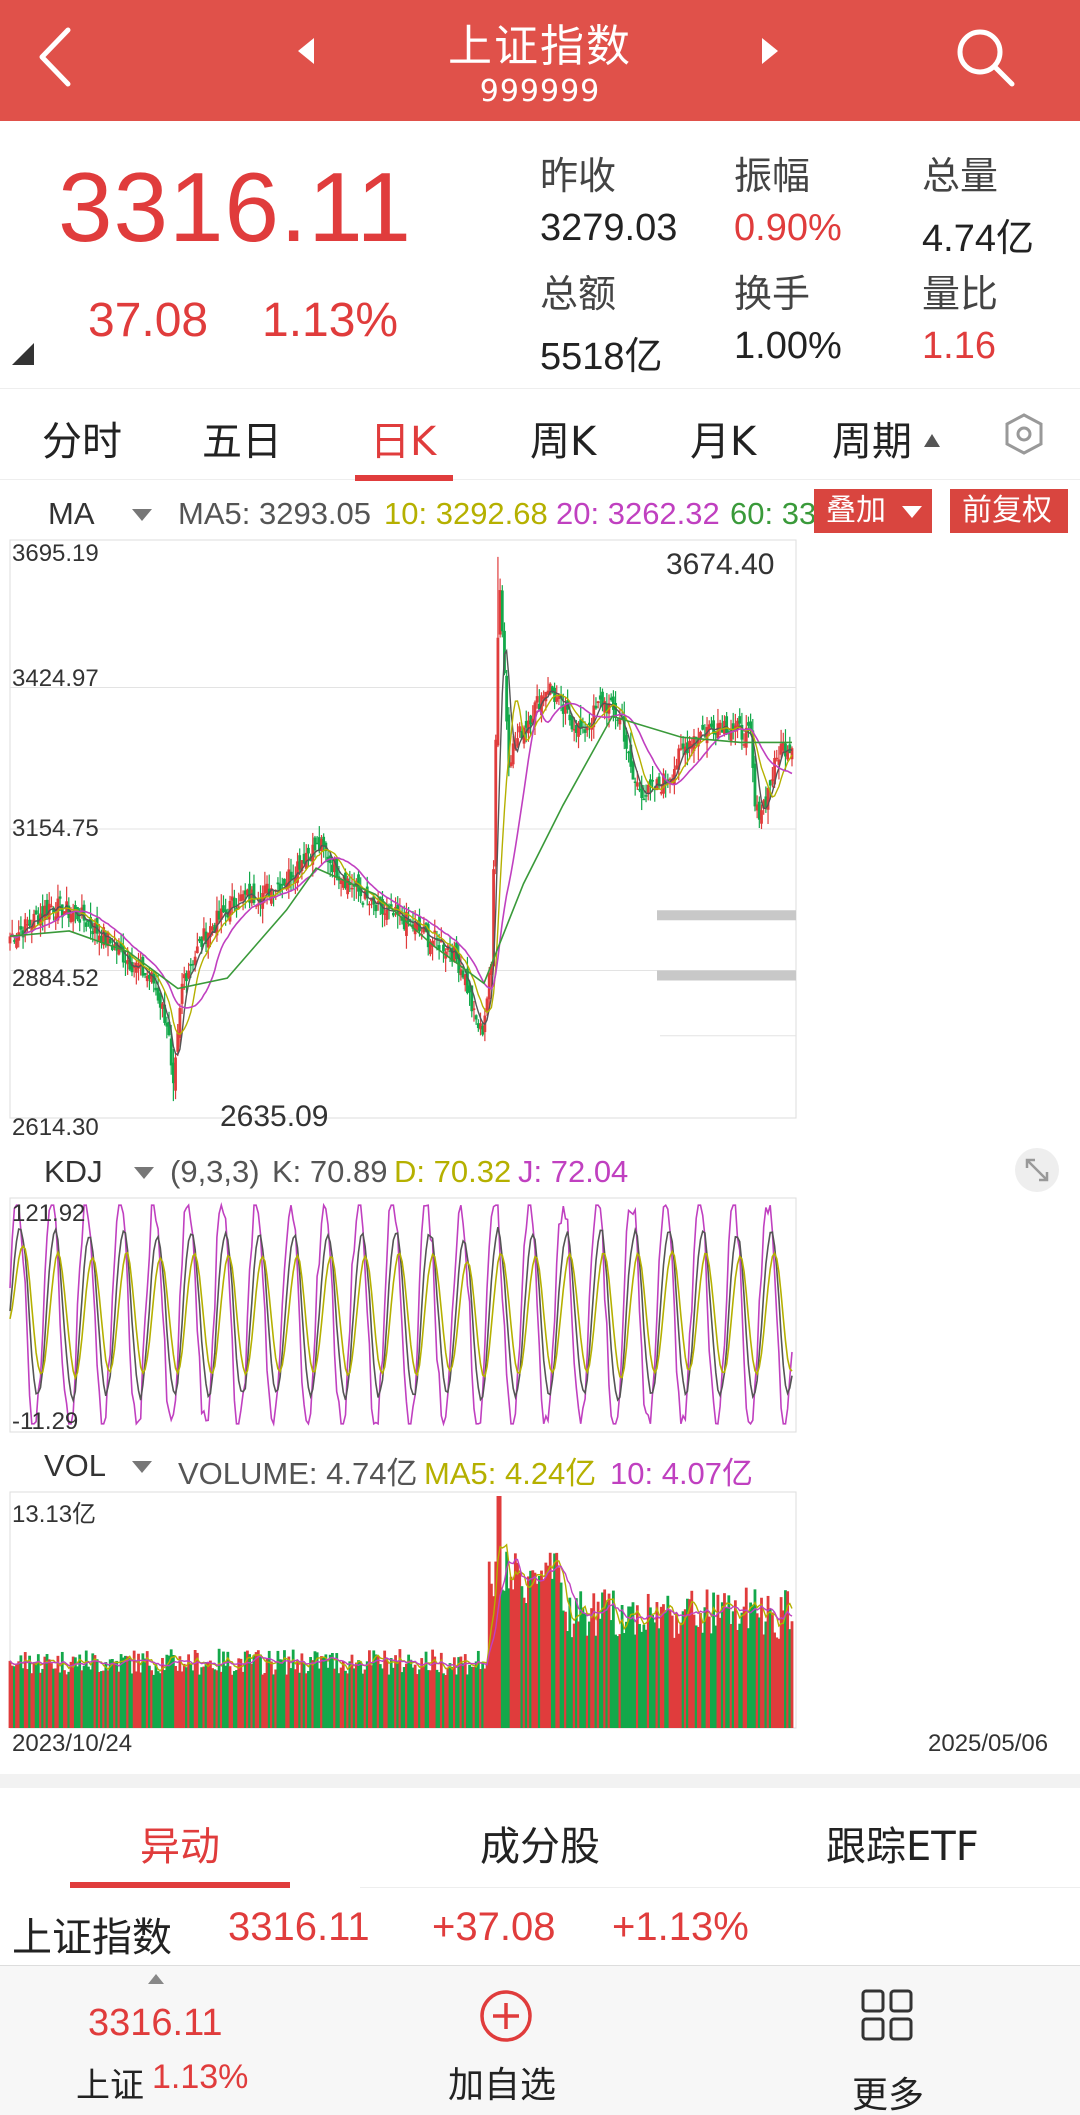  What do you see at coordinates (1024, 434) in the screenshot?
I see `settings-hex-icon` at bounding box center [1024, 434].